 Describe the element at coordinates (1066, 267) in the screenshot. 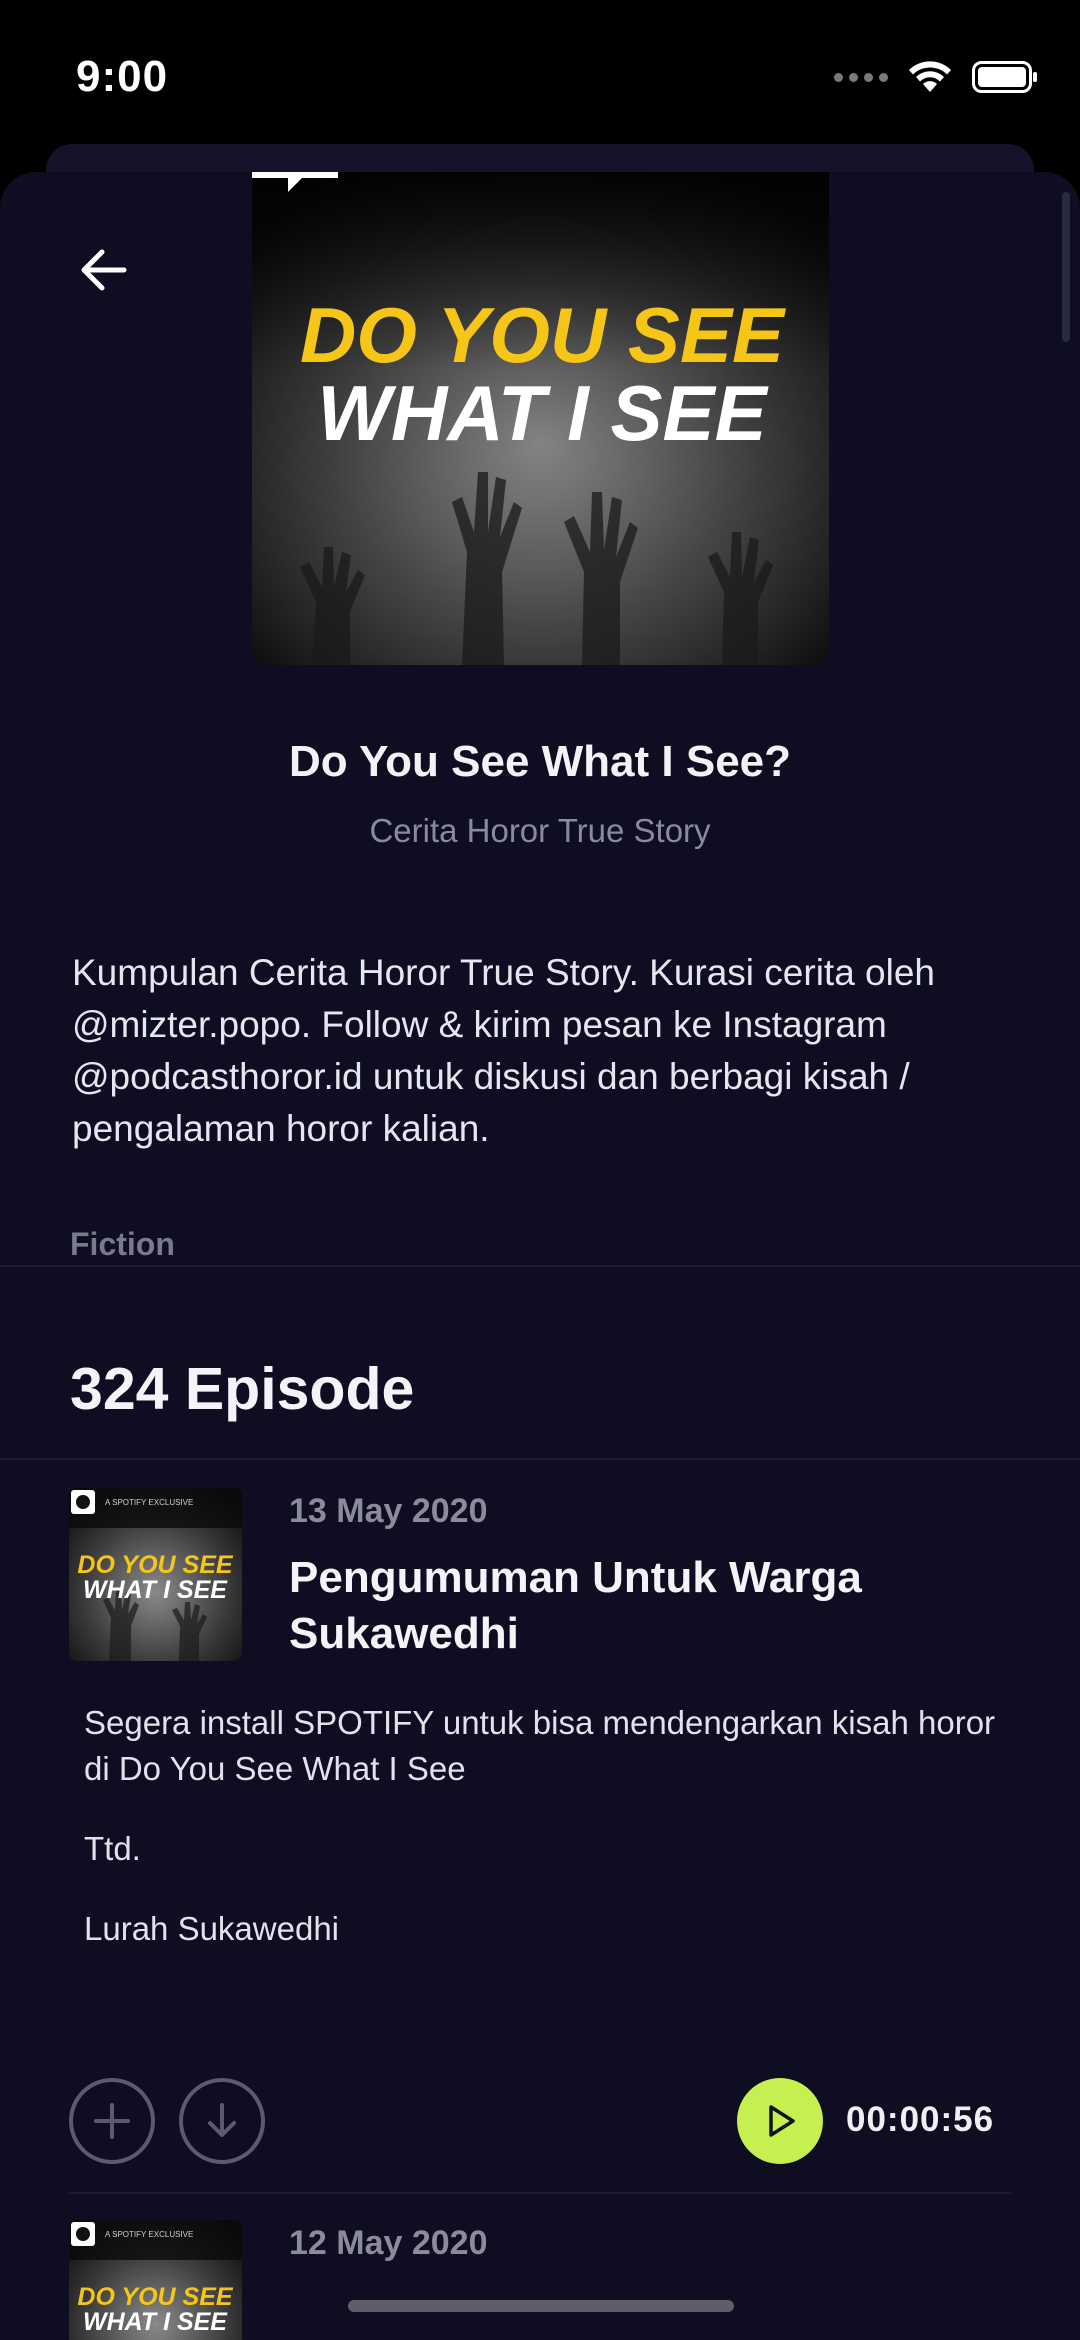

I see `scroll-indicator` at that location.